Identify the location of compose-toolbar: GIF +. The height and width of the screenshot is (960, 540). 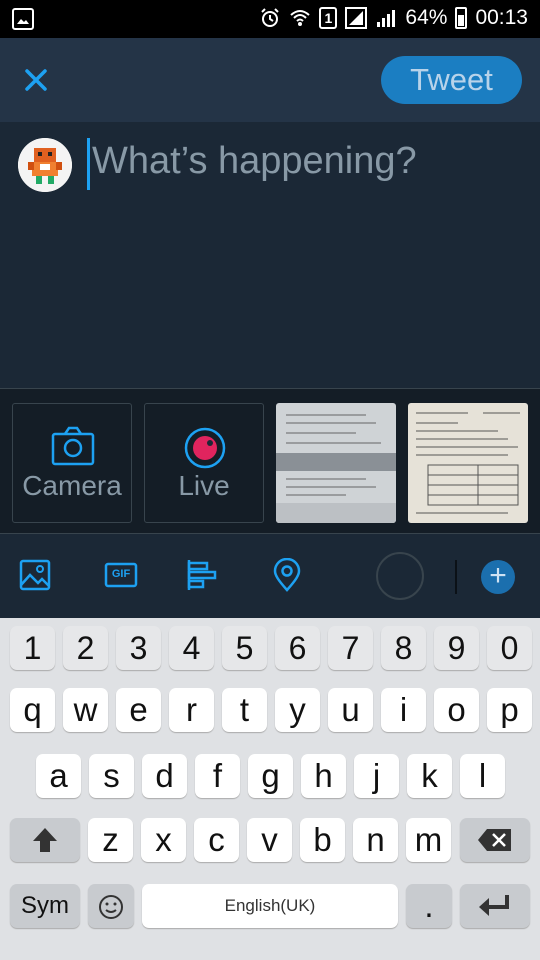
(270, 576).